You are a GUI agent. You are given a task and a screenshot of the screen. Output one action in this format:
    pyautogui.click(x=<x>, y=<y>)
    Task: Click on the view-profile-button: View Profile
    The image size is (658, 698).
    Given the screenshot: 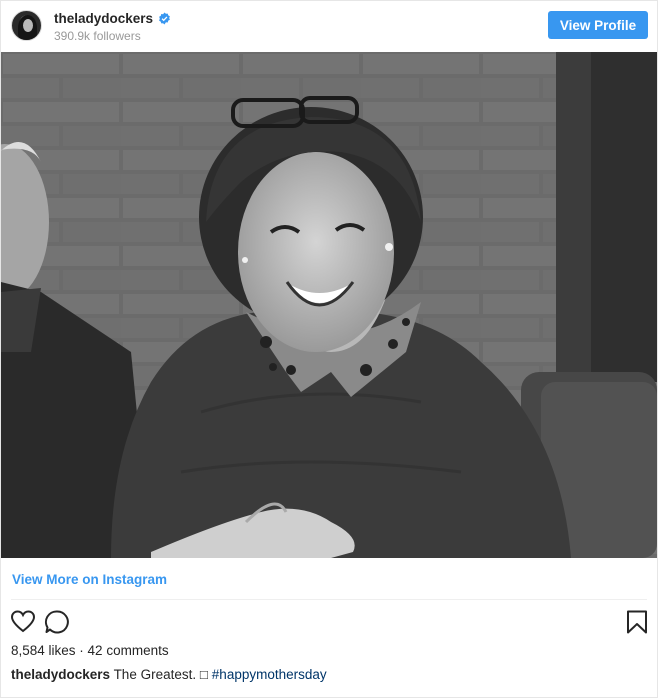 What is the action you would take?
    pyautogui.click(x=598, y=25)
    